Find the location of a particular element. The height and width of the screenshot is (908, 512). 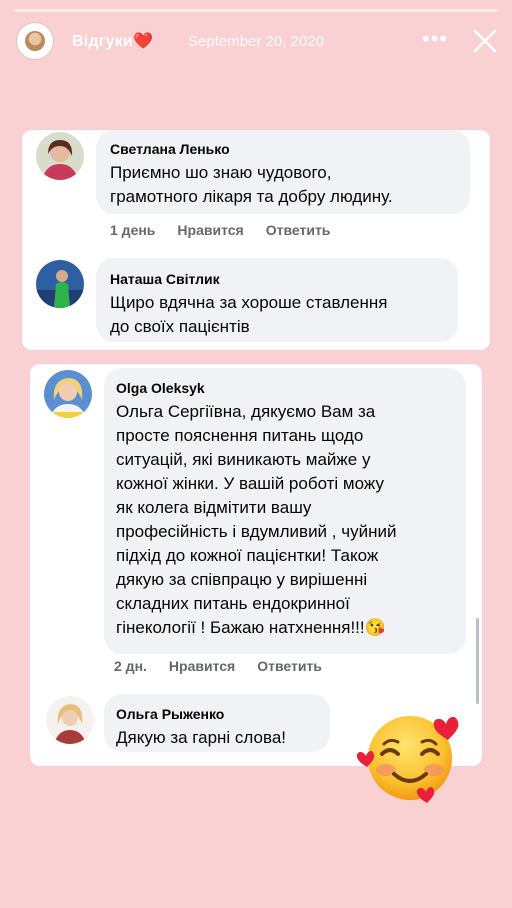

story-progress-bar is located at coordinates (256, 10).